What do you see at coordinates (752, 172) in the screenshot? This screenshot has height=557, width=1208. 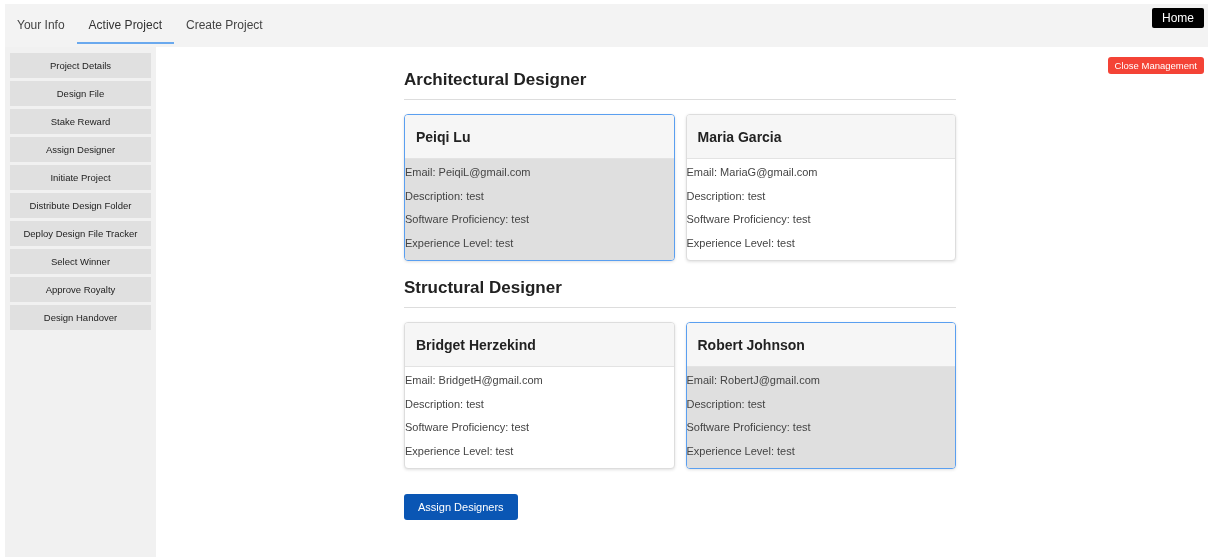 I see `designer-detail: Email: MariaG@gmail.com` at bounding box center [752, 172].